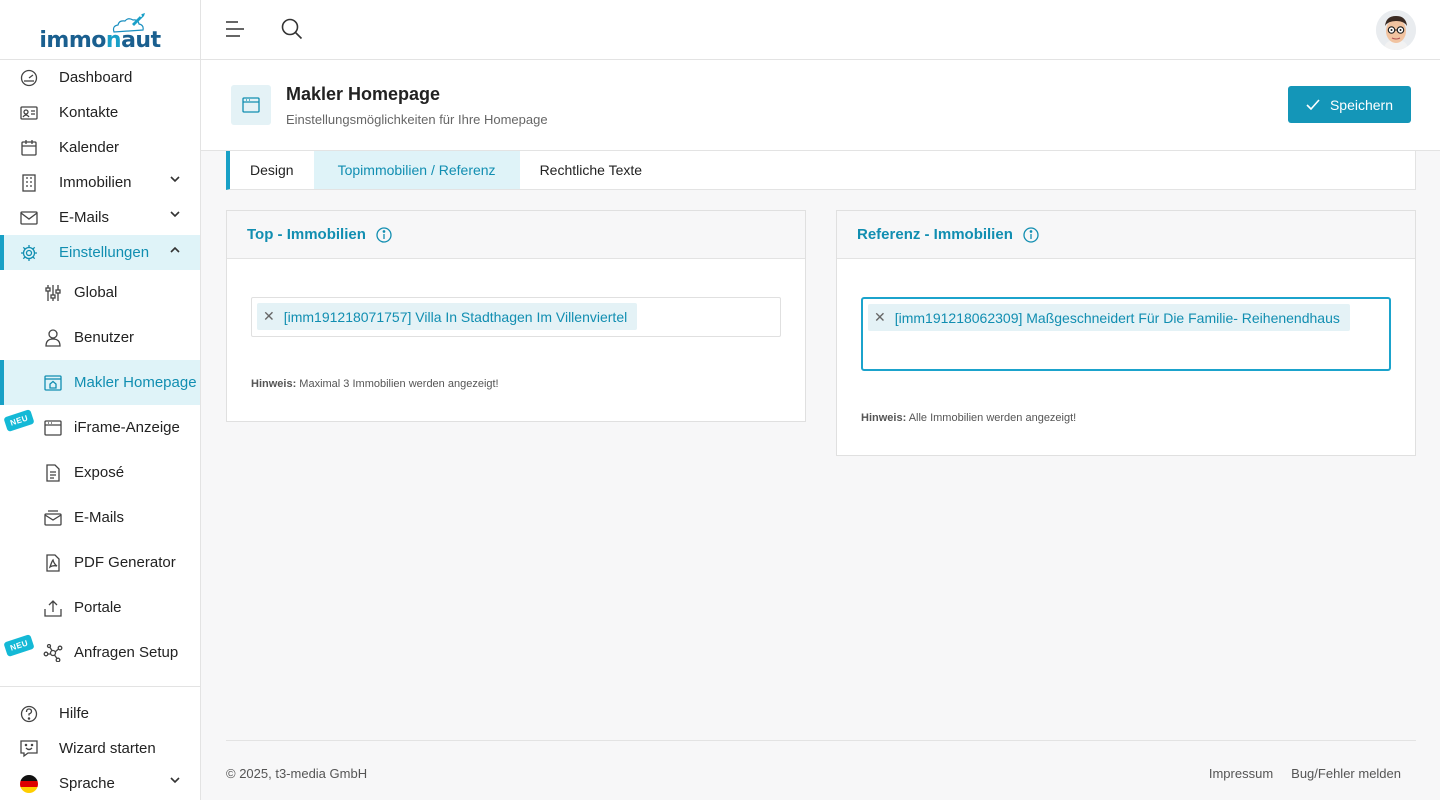  Describe the element at coordinates (1361, 104) in the screenshot. I see `save-button-label: Speichern` at that location.